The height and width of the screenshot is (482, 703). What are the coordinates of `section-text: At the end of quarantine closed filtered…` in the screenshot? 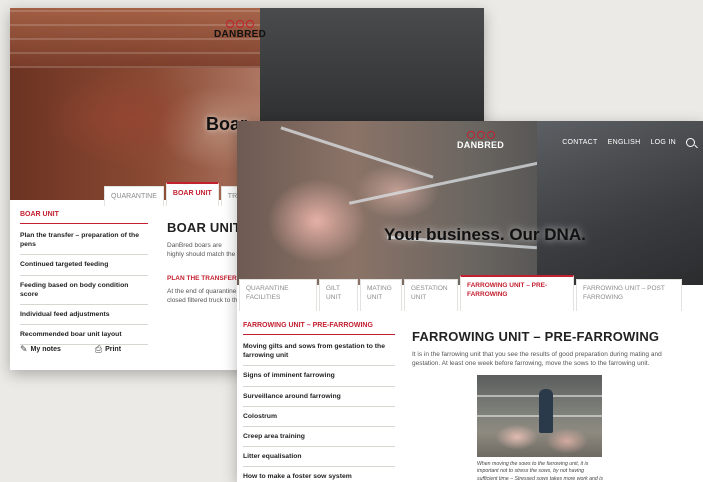 It's located at (202, 296).